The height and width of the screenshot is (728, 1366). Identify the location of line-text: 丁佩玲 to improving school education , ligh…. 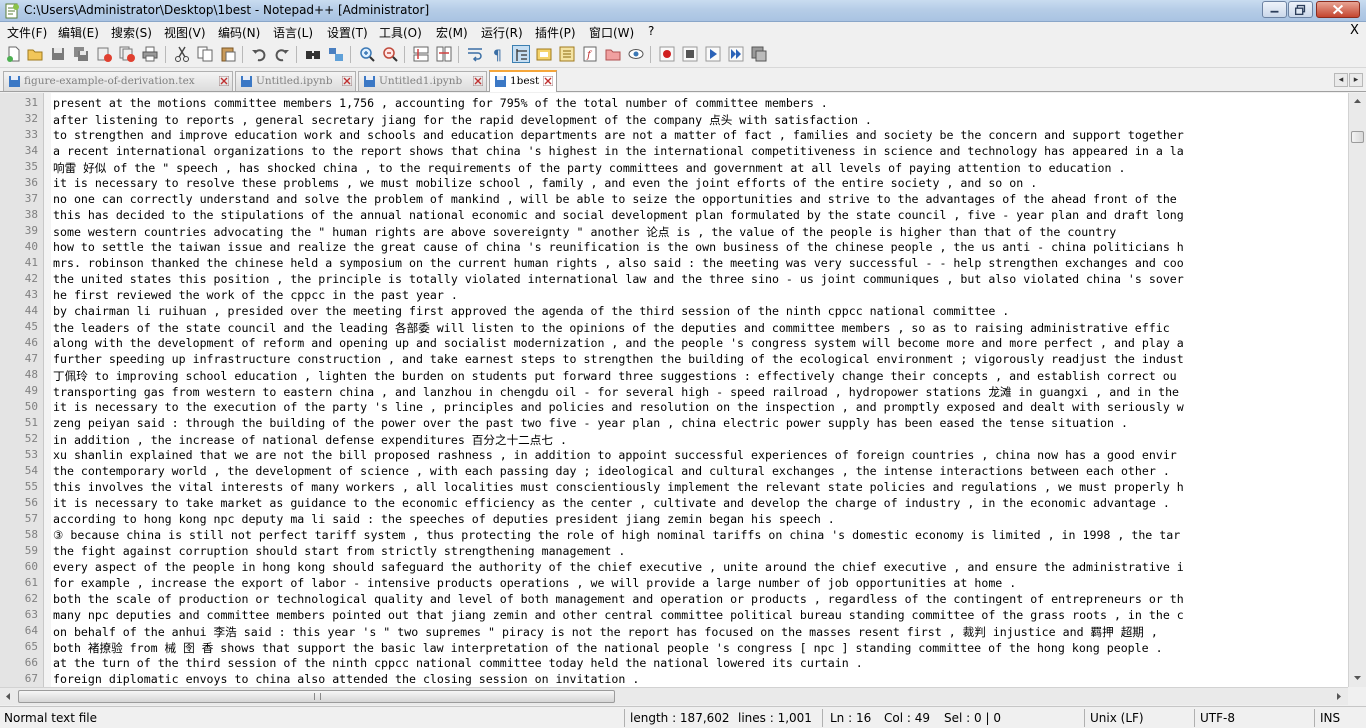
(700, 376).